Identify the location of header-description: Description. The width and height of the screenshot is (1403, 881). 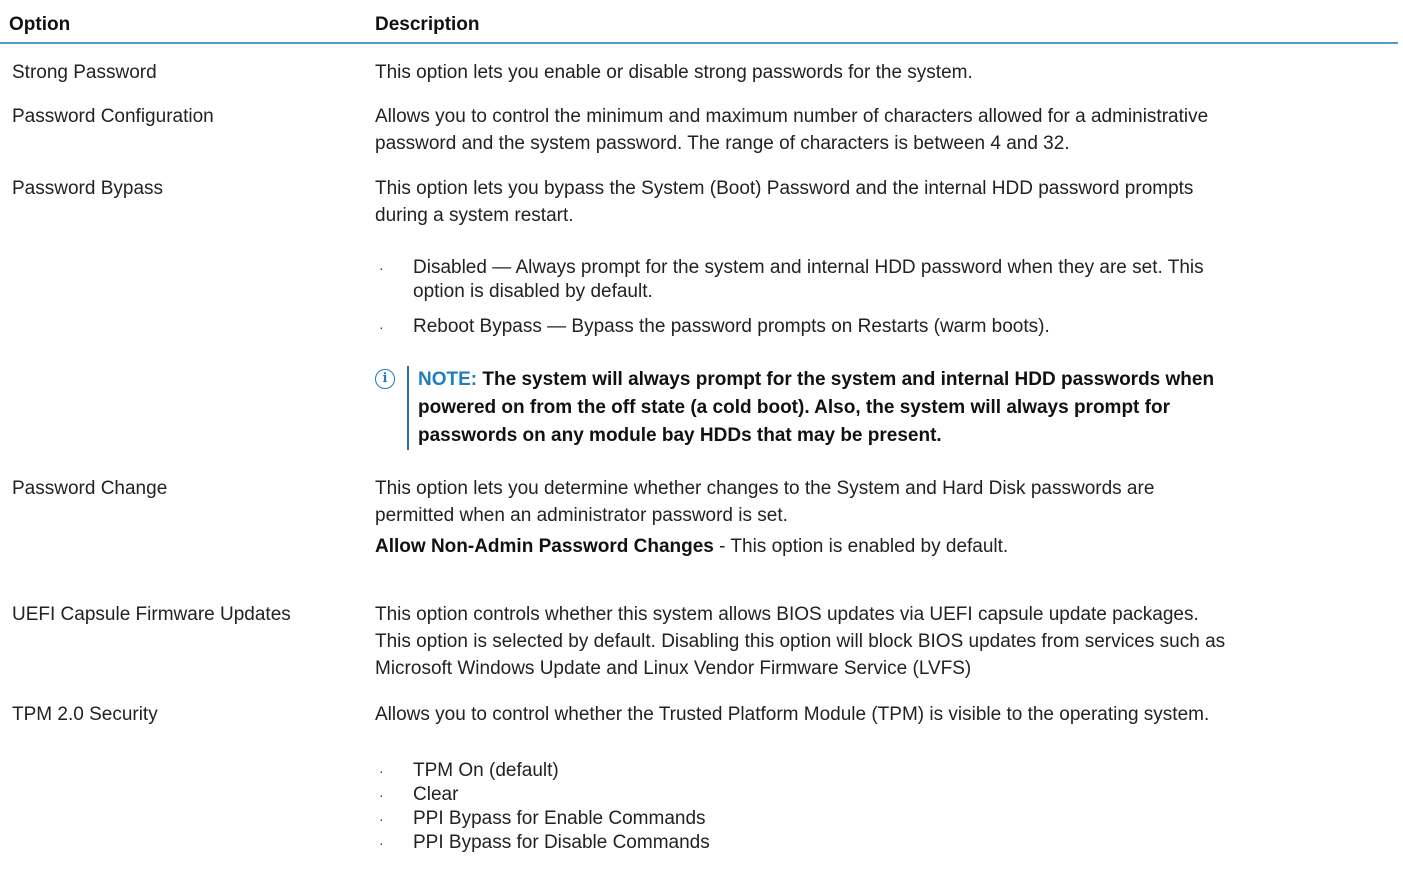
(427, 24).